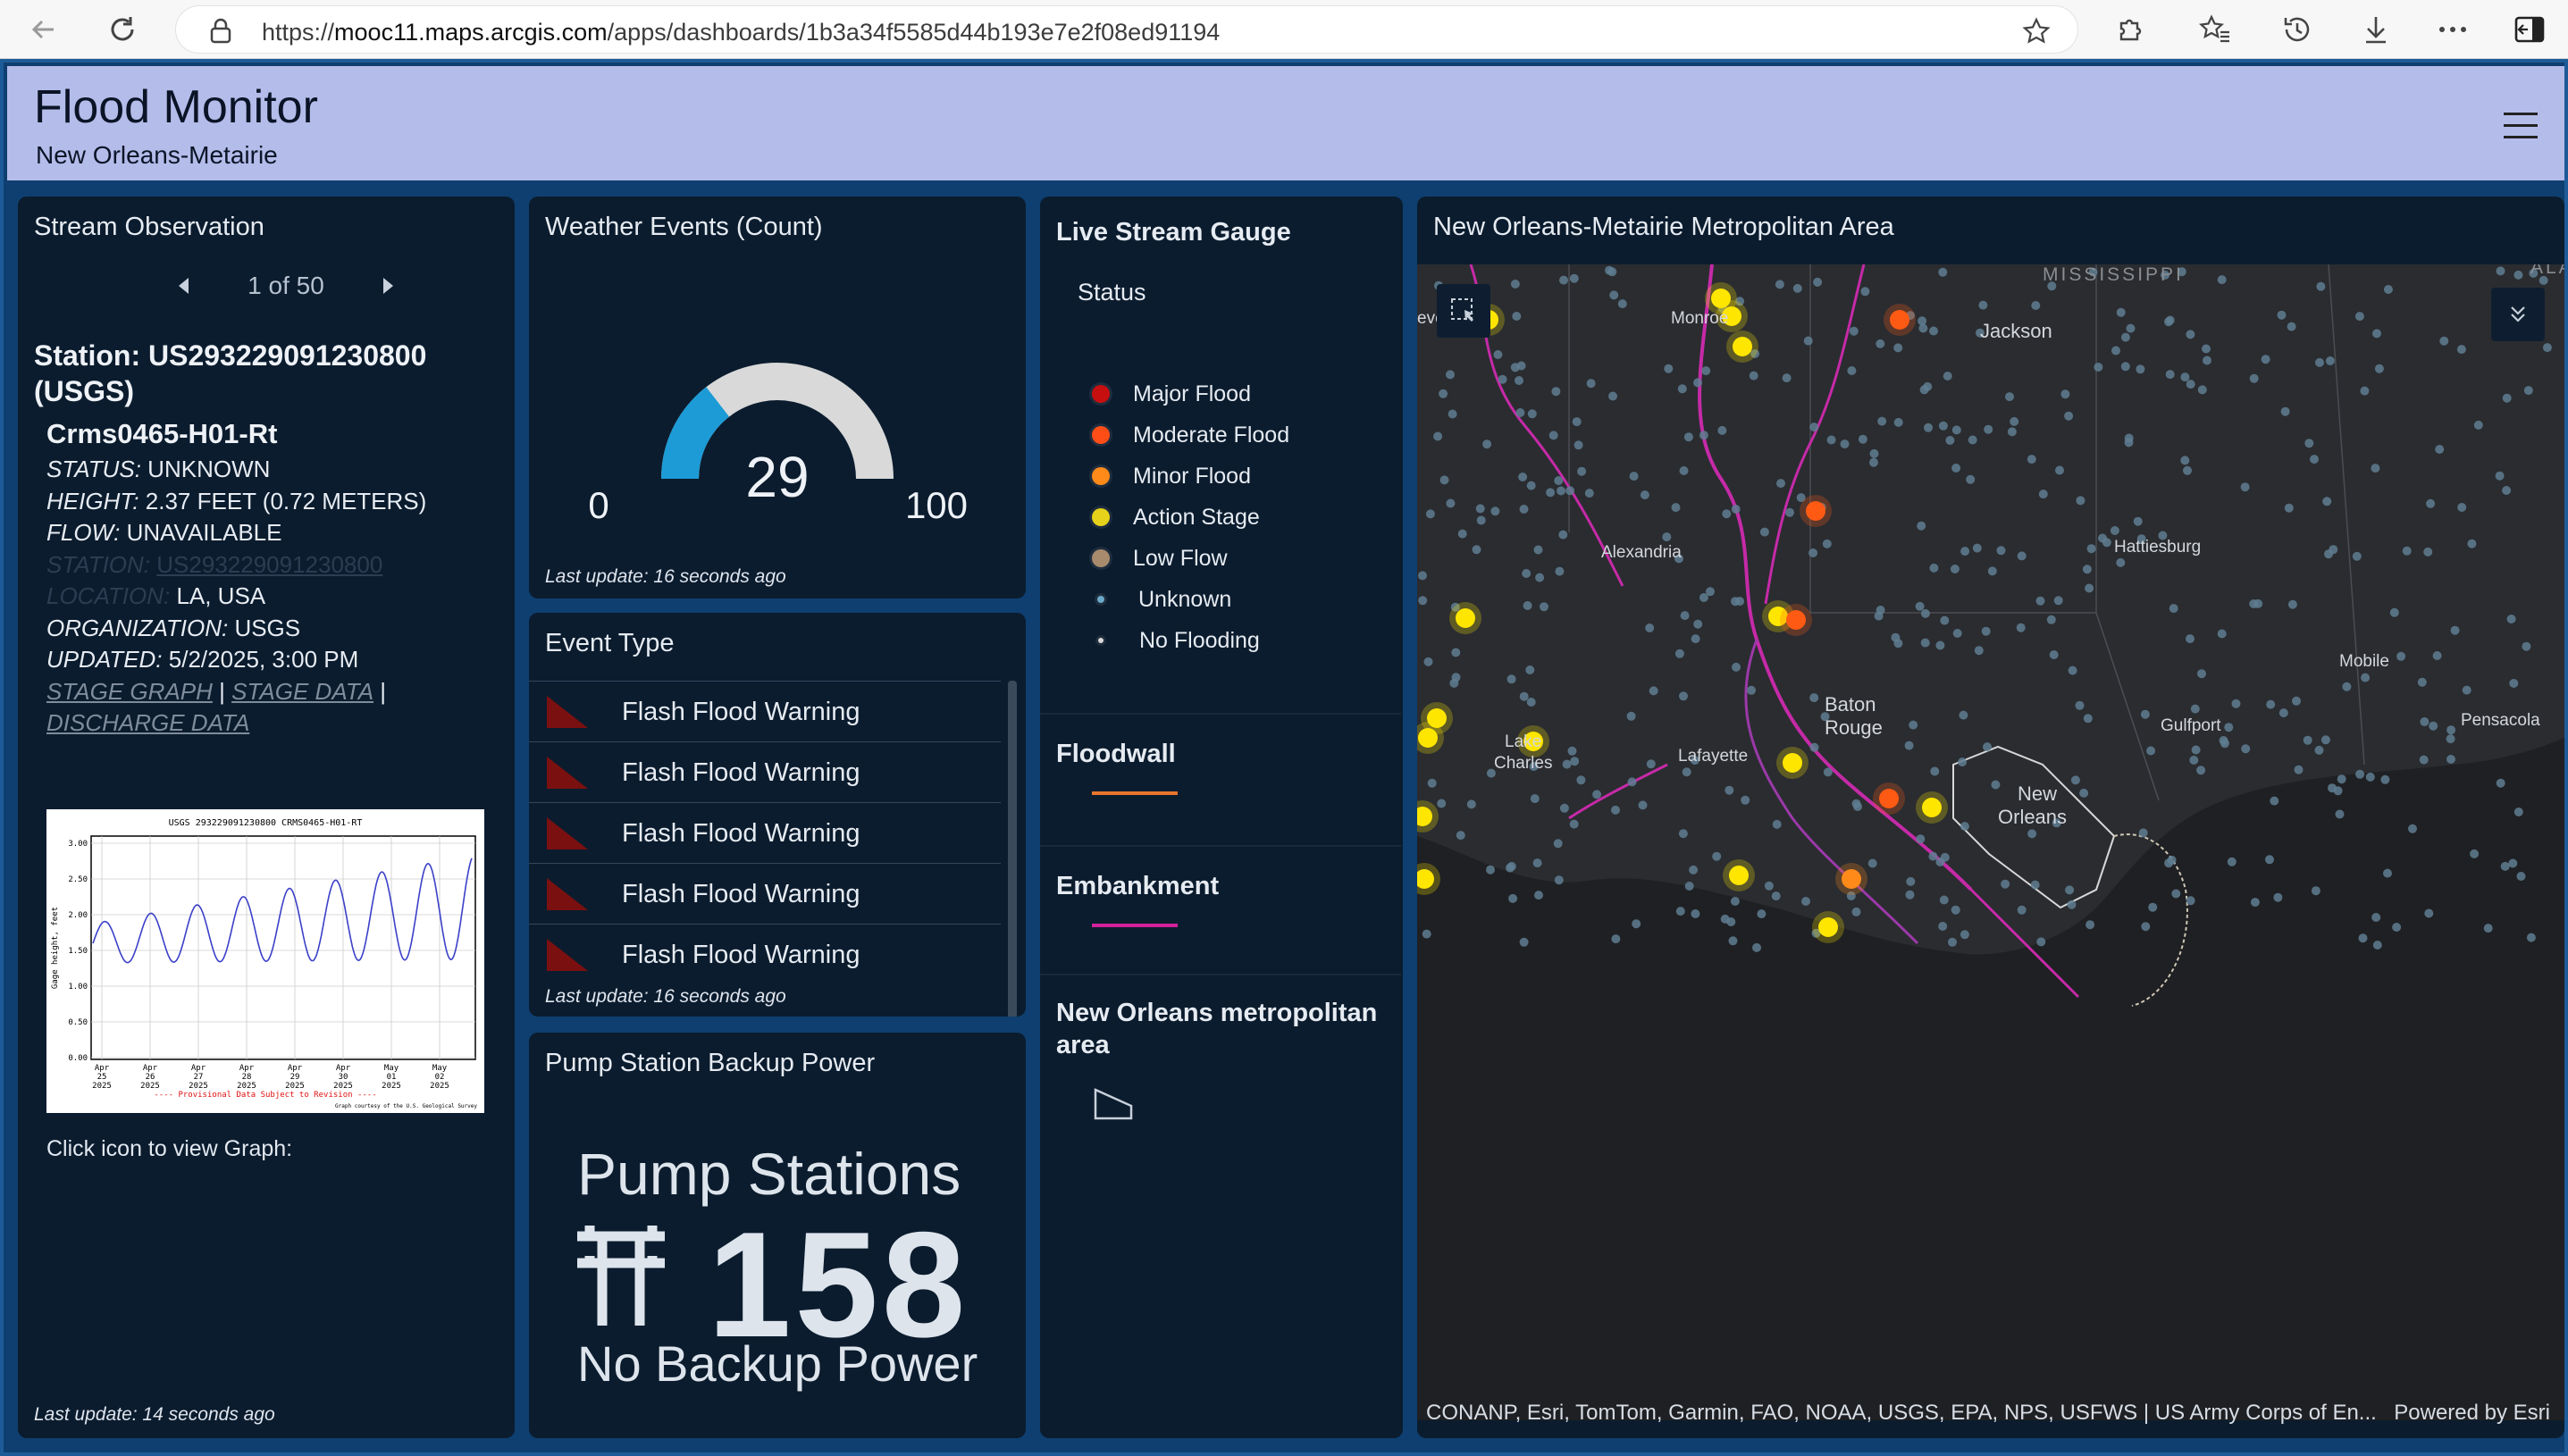 The height and width of the screenshot is (1456, 2568). What do you see at coordinates (765, 832) in the screenshot?
I see `event-list-item: Flash Flood Warning` at bounding box center [765, 832].